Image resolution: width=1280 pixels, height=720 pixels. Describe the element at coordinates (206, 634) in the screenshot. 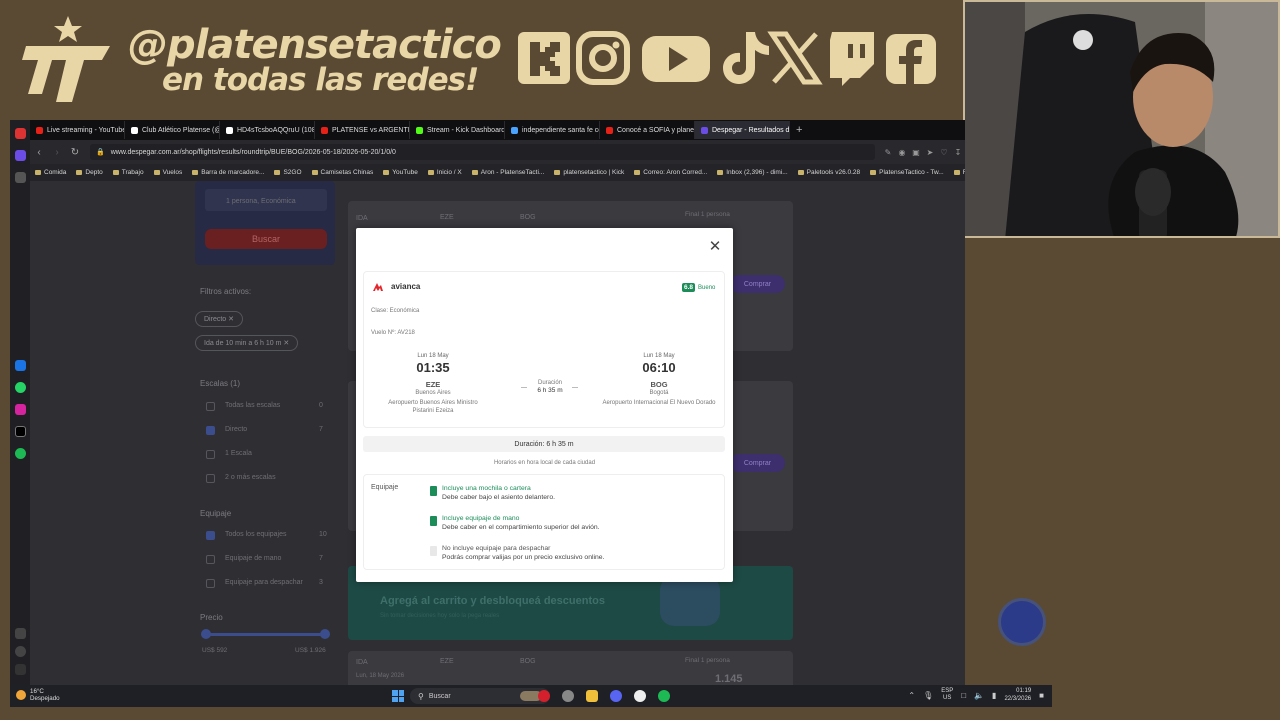

I see `price-slider-min-handle` at that location.